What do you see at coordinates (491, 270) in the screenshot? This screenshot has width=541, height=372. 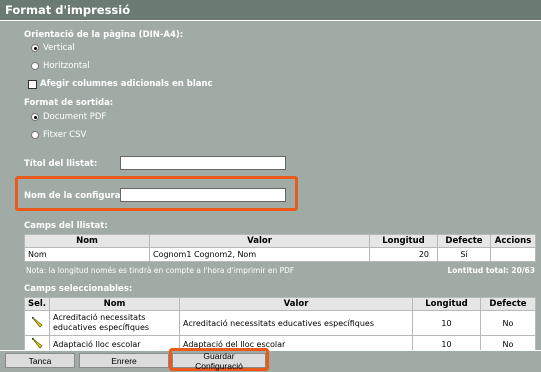 I see `total-length: Lontitud total: 20/63` at bounding box center [491, 270].